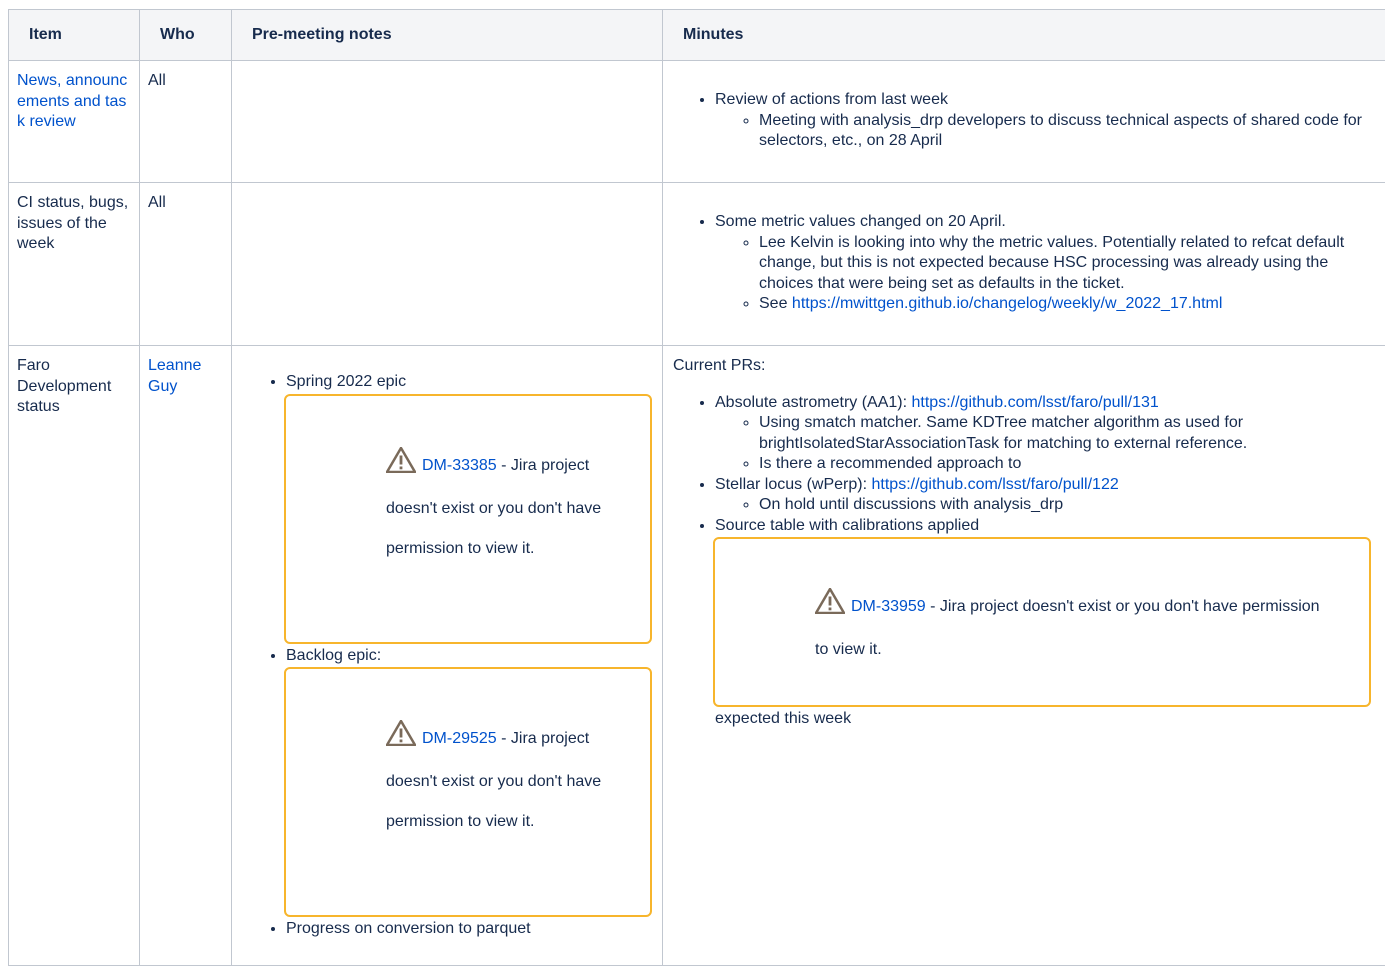 This screenshot has height=966, width=1385. Describe the element at coordinates (74, 264) in the screenshot. I see `item-cell: CI status, bugs, issues of the week` at that location.